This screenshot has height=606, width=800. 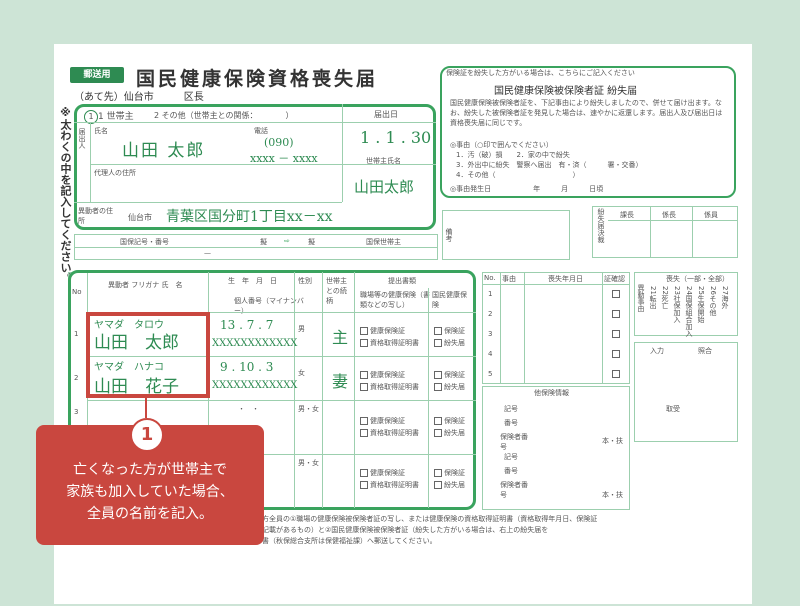 I want to click on id-label-1: 擬, so click(x=263, y=242).